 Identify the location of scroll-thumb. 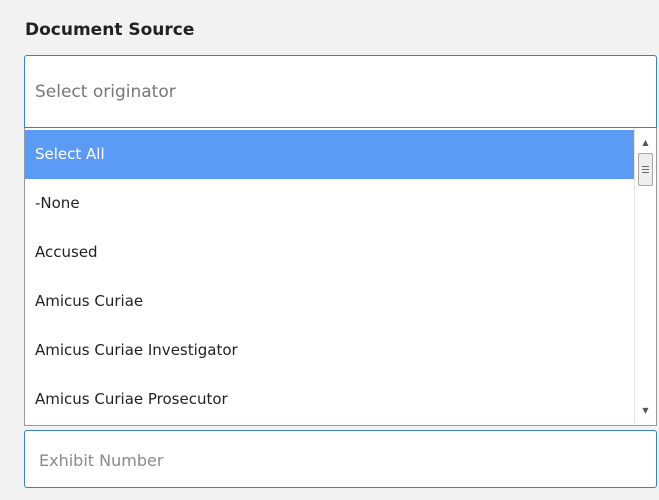
(645, 169).